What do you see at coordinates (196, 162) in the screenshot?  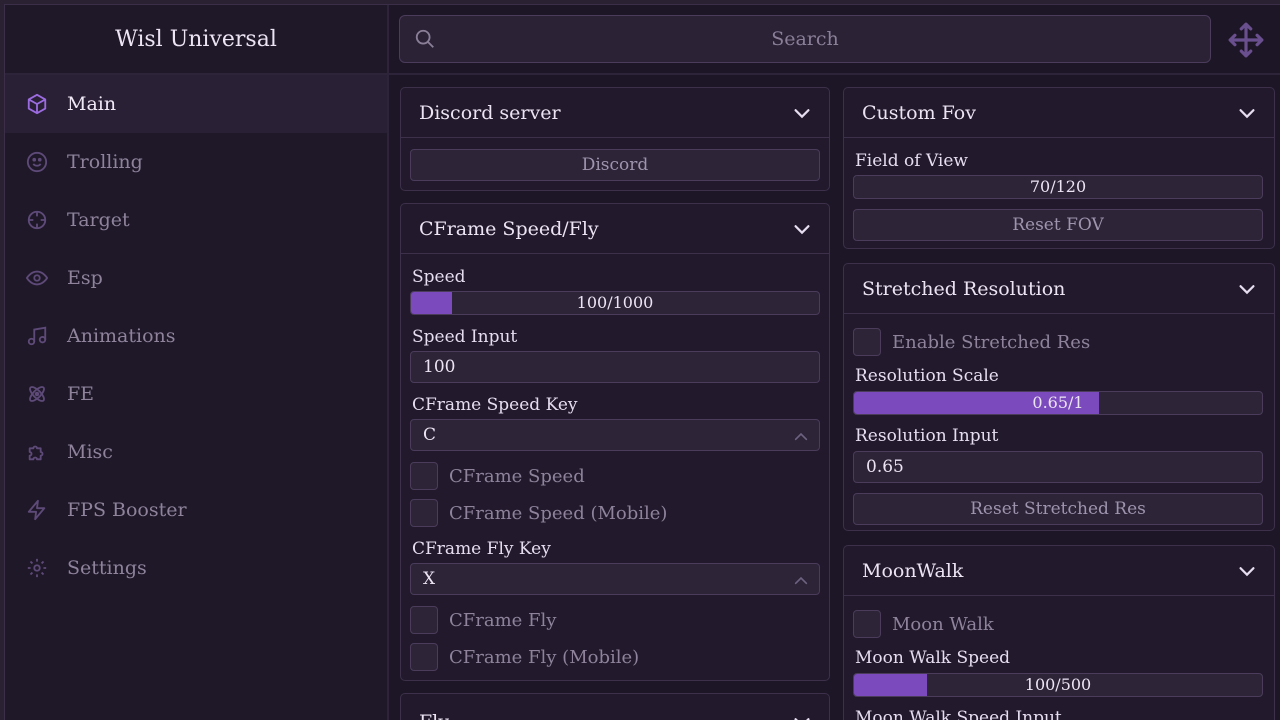 I see `sidebar-item-trolling: Trolling` at bounding box center [196, 162].